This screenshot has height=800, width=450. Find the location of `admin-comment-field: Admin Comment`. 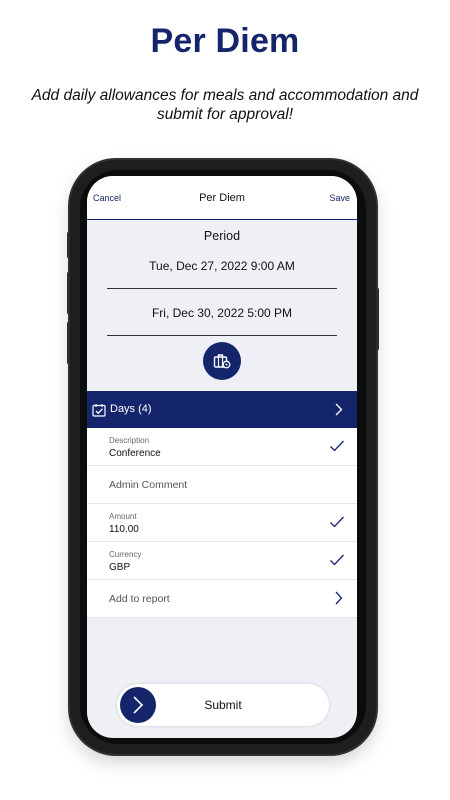

admin-comment-field: Admin Comment is located at coordinates (222, 485).